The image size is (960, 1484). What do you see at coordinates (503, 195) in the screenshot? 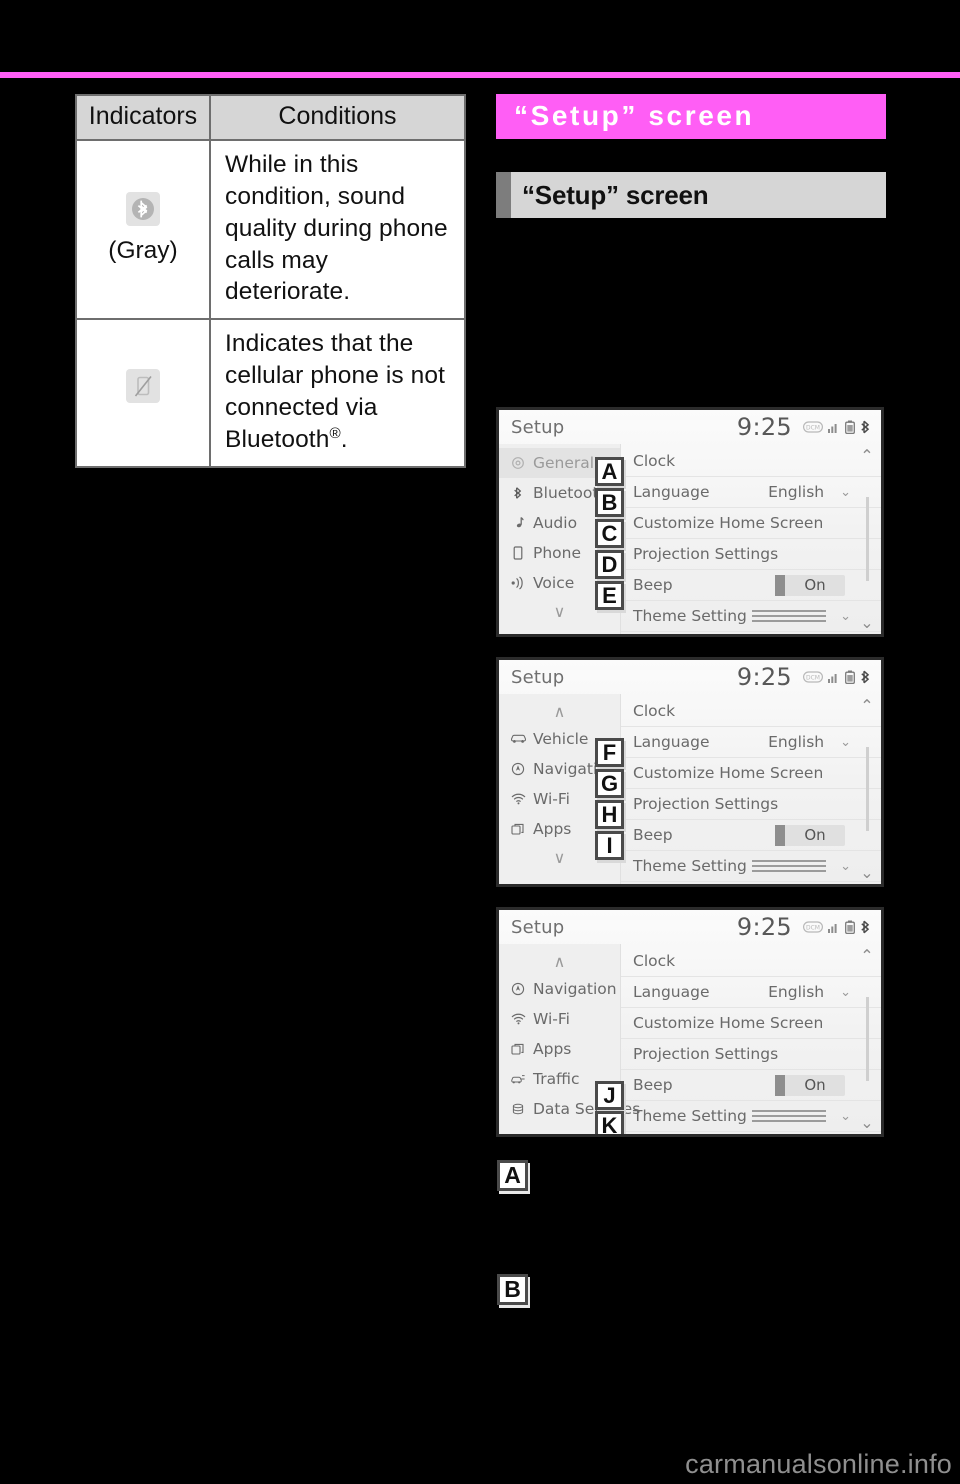
I see `section-tab-marker` at bounding box center [503, 195].